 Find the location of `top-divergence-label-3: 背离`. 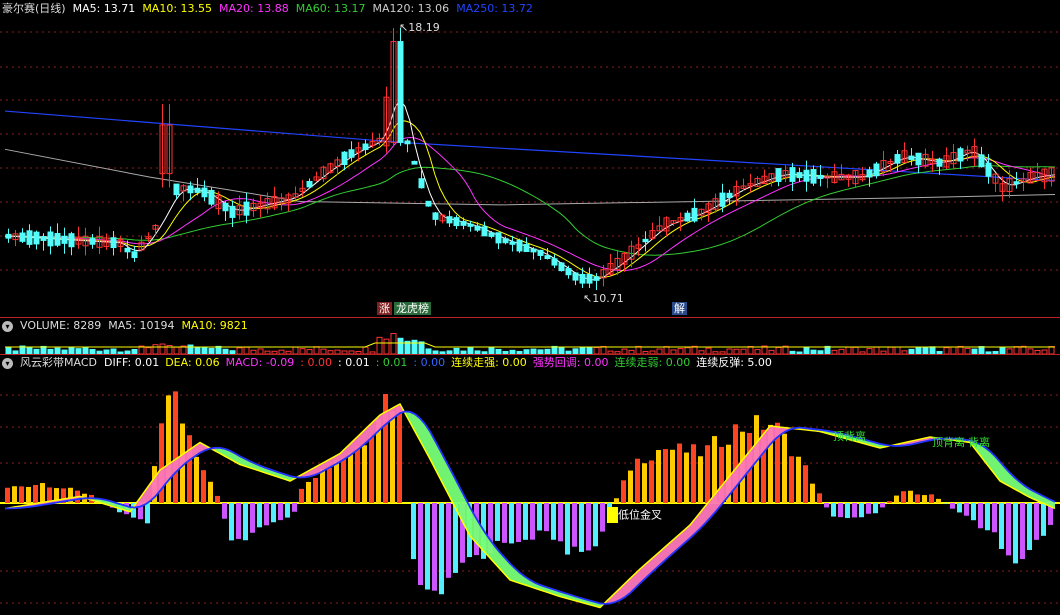

top-divergence-label-3: 背离 is located at coordinates (979, 442).